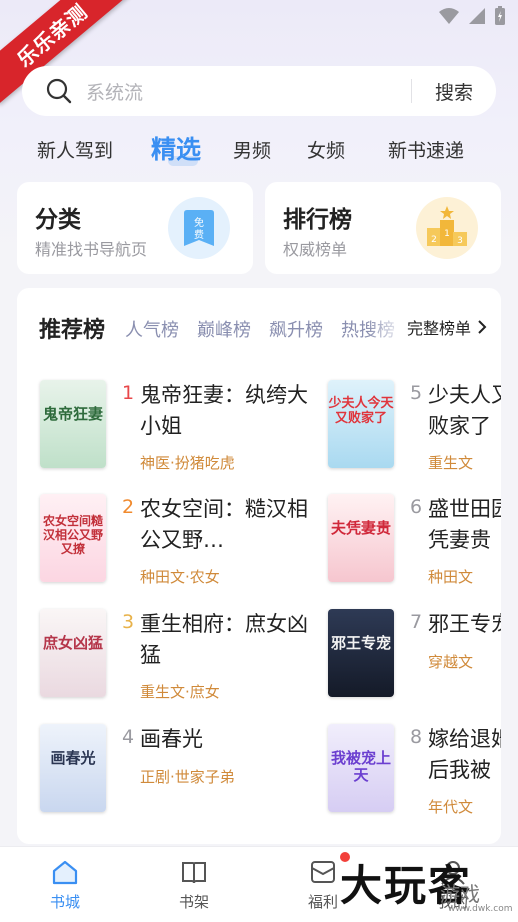 The image size is (518, 922). Describe the element at coordinates (199, 222) in the screenshot. I see `svg-text: 免` at that location.